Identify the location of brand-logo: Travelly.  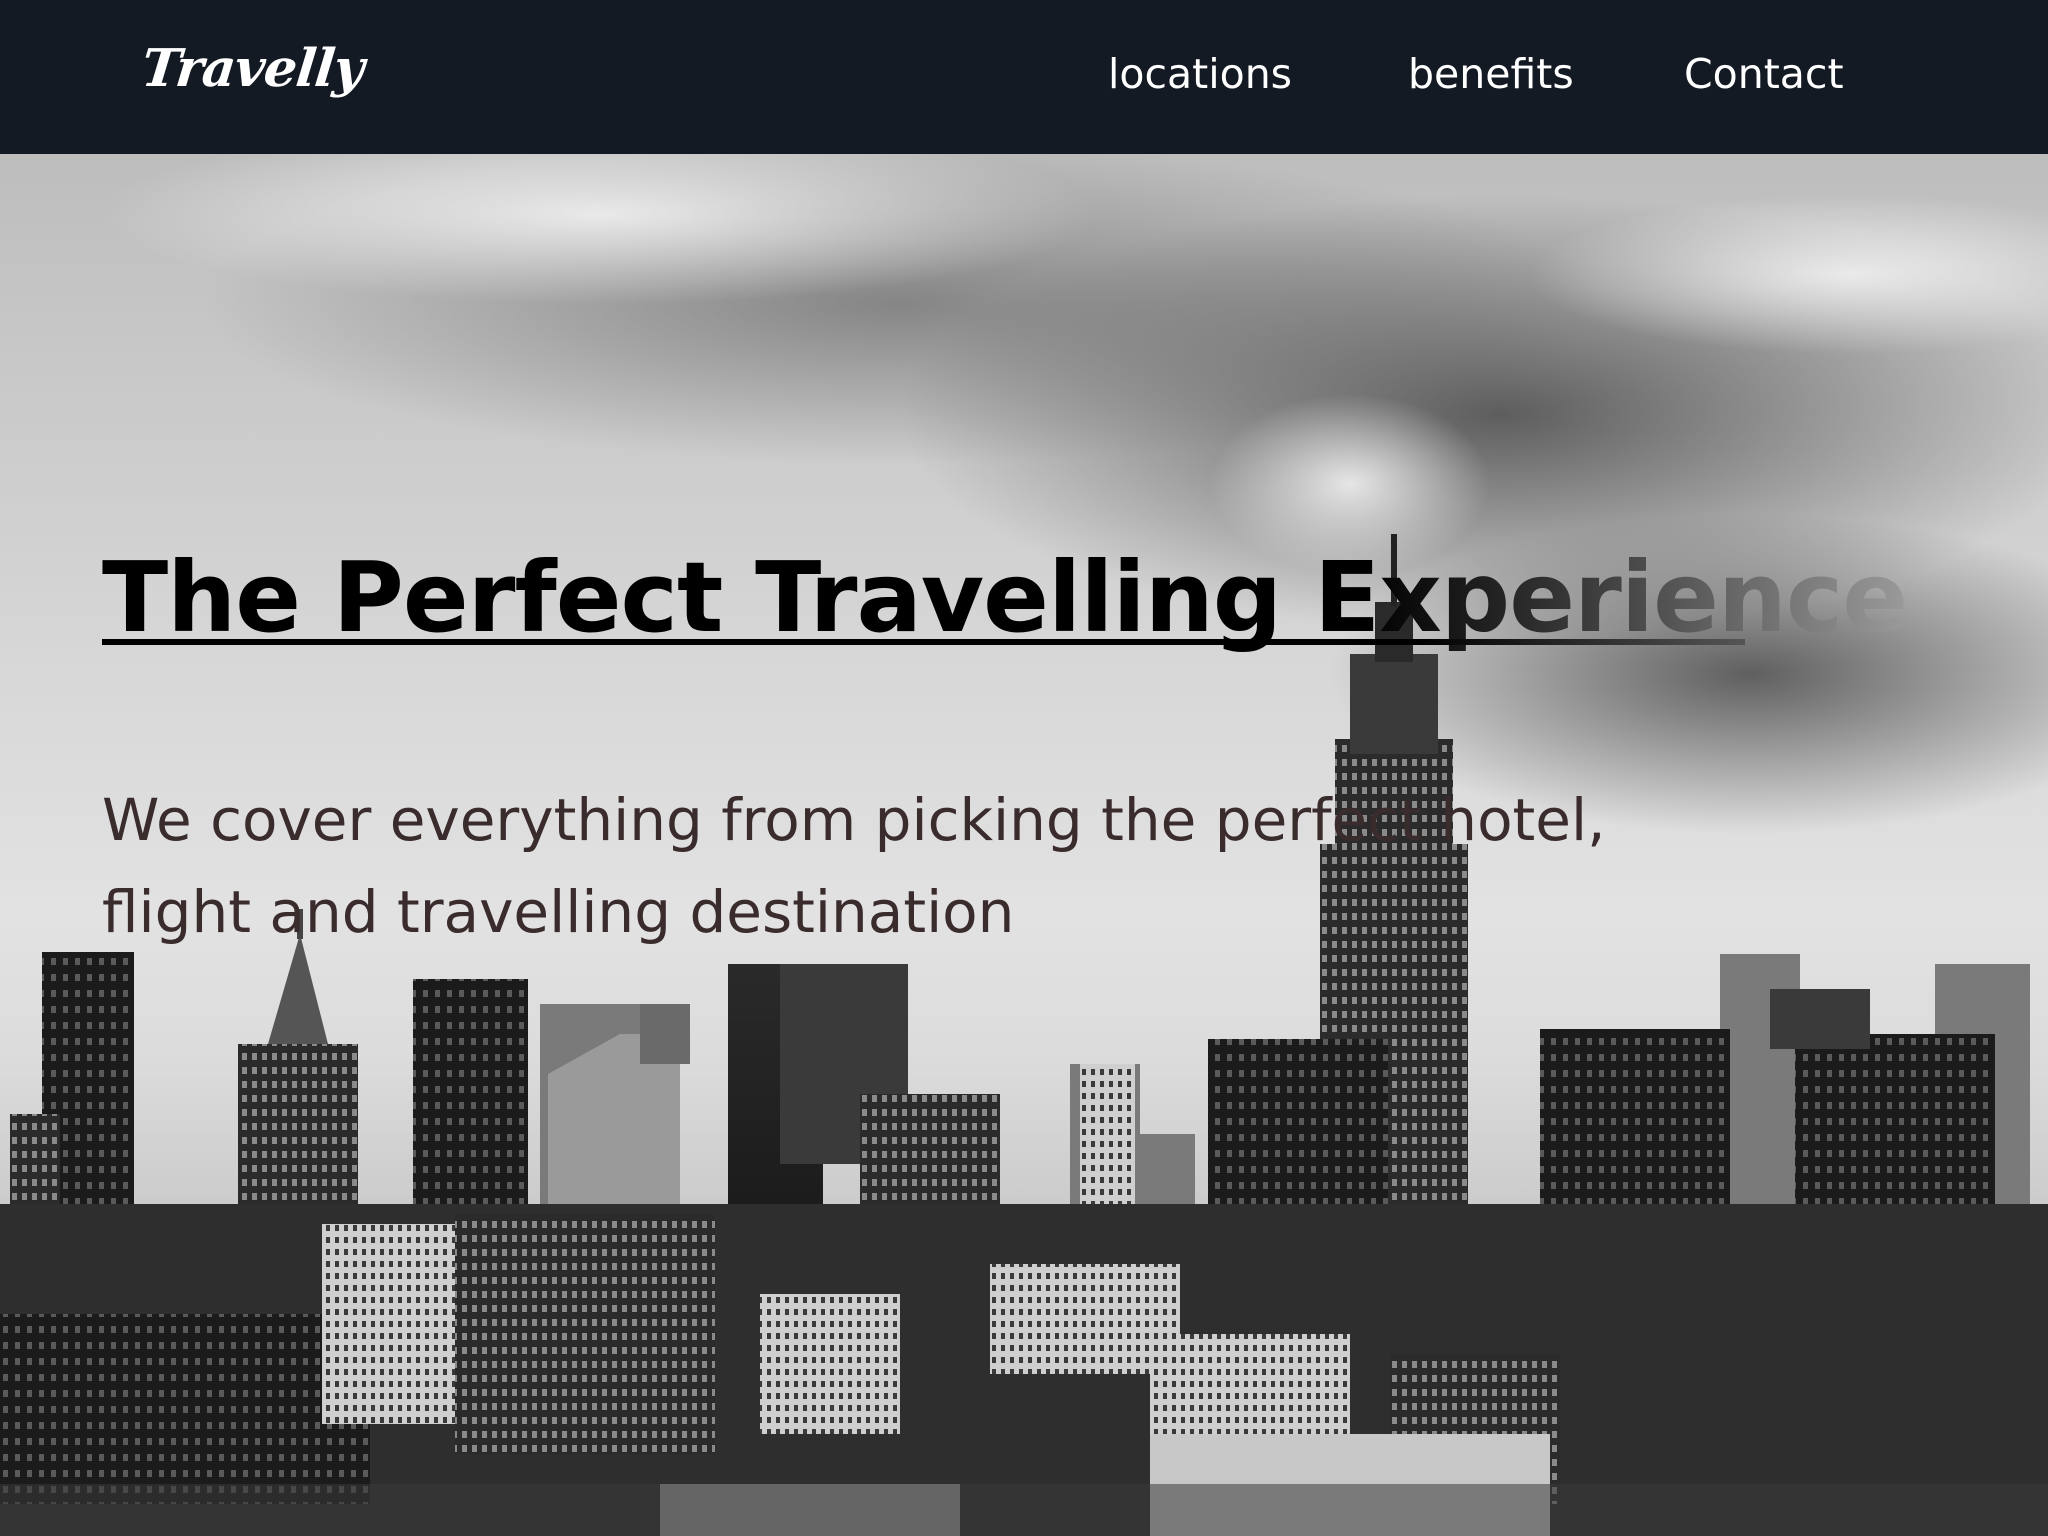
(252, 68).